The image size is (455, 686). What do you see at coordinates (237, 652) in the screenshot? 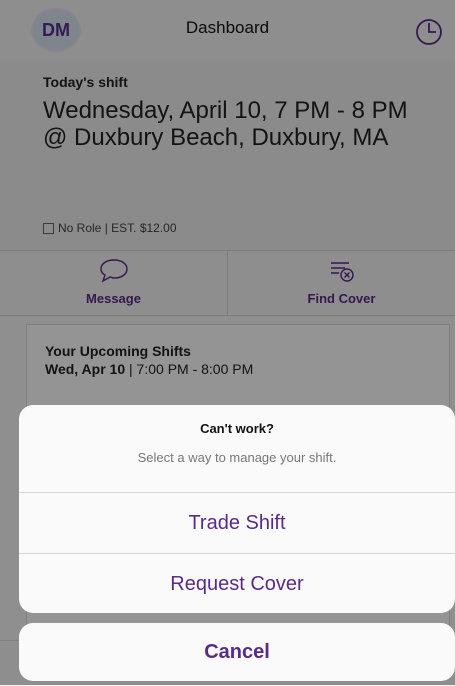
I see `cancel-button: Cancel` at bounding box center [237, 652].